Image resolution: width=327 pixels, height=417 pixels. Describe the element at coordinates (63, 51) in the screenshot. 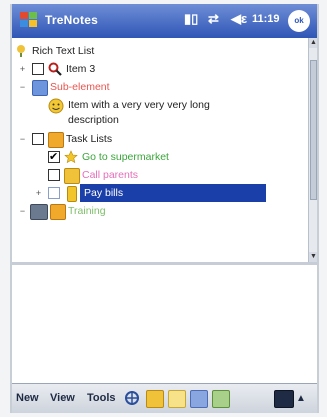

I see `tree-node-label: Rich Text List` at that location.